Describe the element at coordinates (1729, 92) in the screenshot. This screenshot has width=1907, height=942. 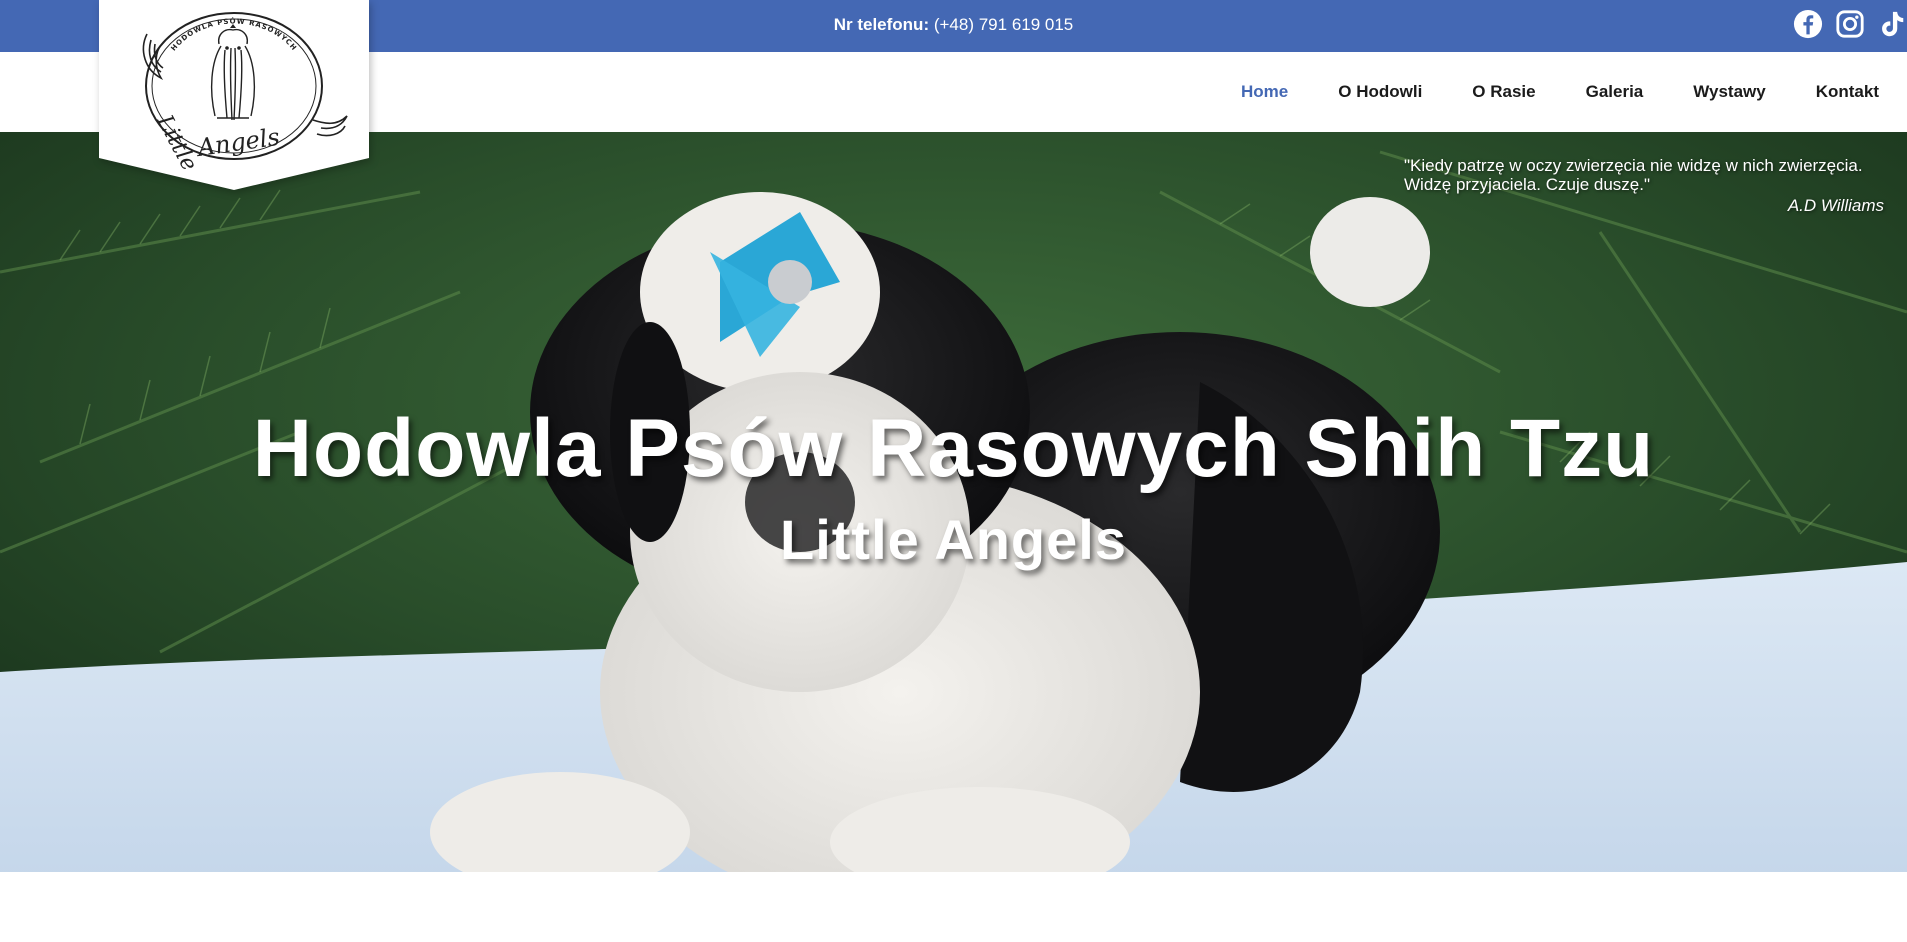
I see `nav-item-wystawy: Wystawy` at that location.